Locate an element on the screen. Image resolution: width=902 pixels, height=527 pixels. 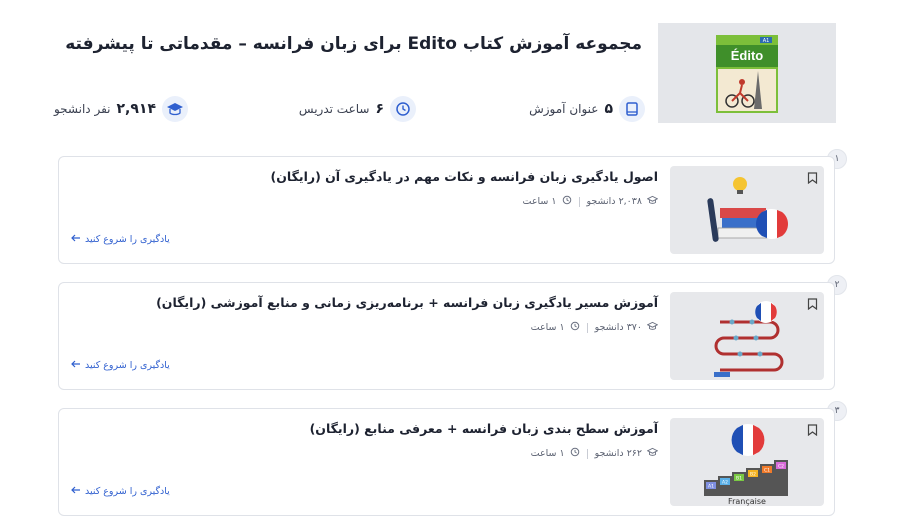
level-tag: A2 is located at coordinates (725, 483).